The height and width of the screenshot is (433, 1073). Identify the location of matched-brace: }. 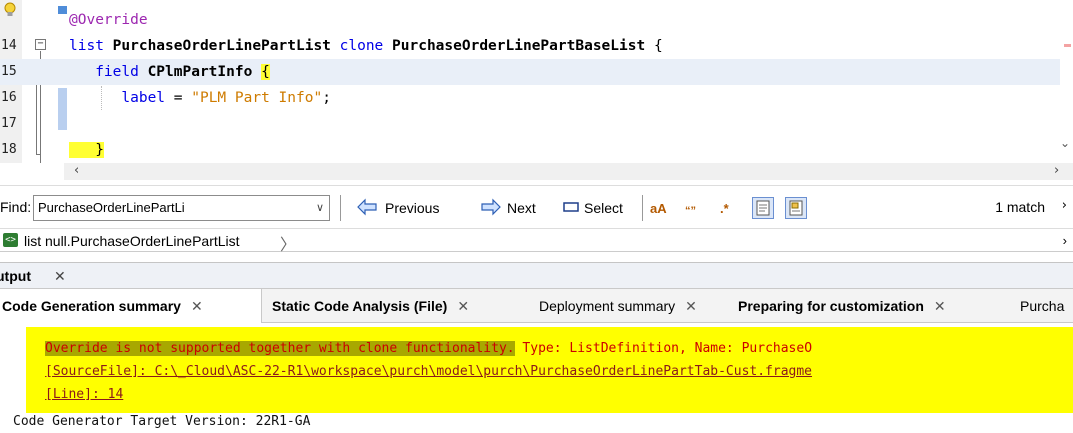
(86, 150).